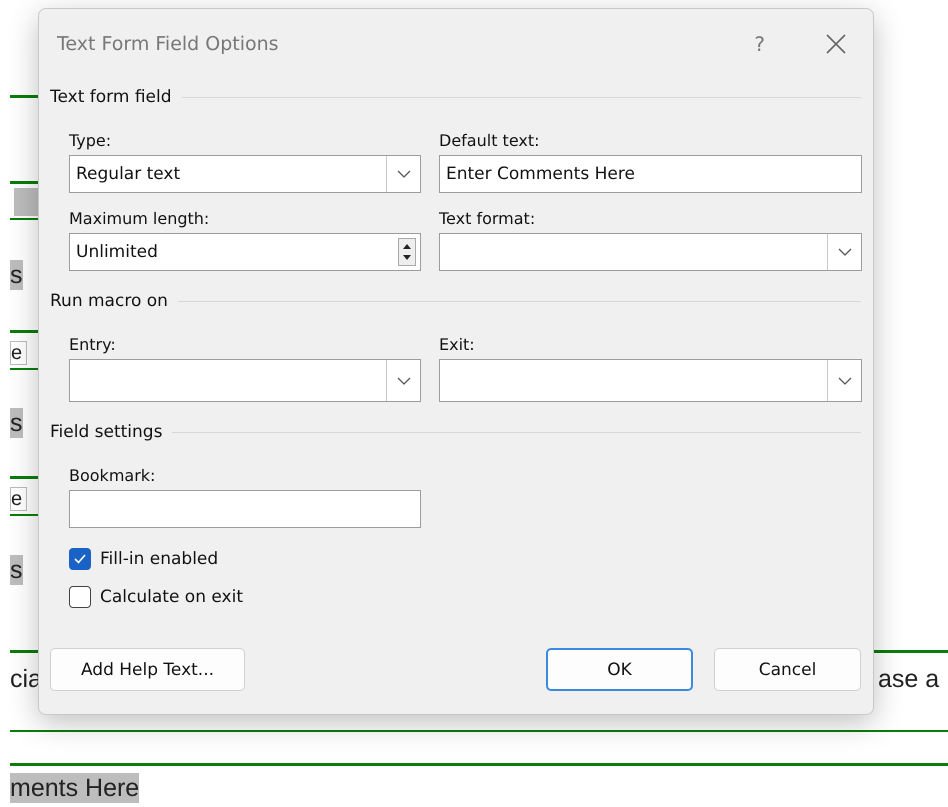 The image size is (948, 807). I want to click on field-label: Maximum length:, so click(139, 219).